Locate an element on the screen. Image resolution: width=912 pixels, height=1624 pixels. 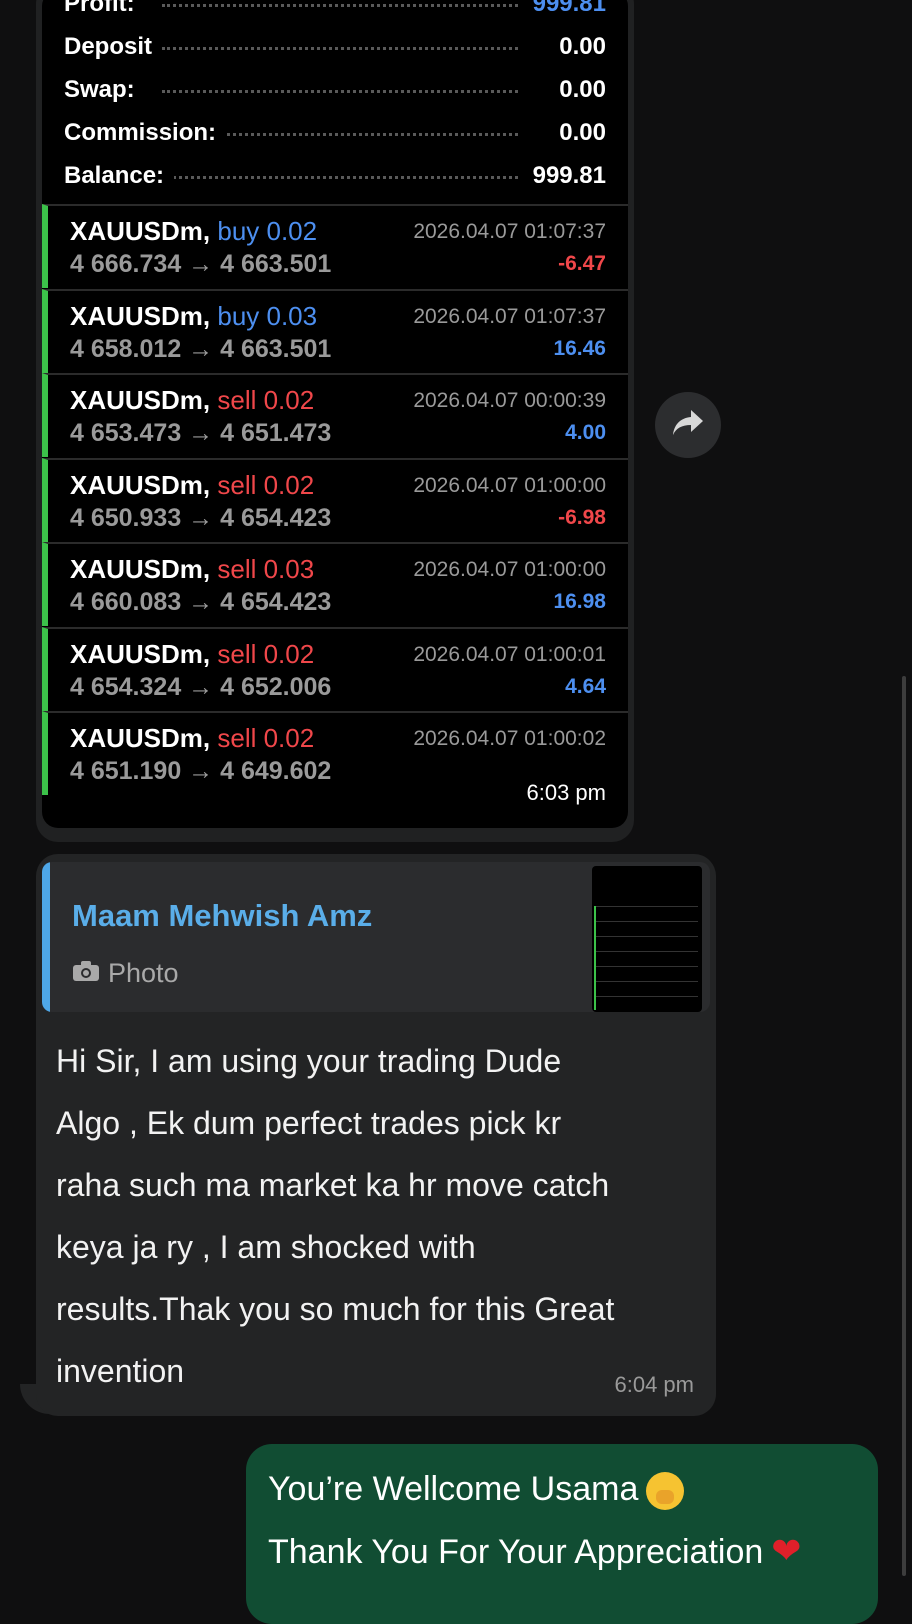
message-text-line: raha such ma market ka hr move catch is located at coordinates (333, 1185).